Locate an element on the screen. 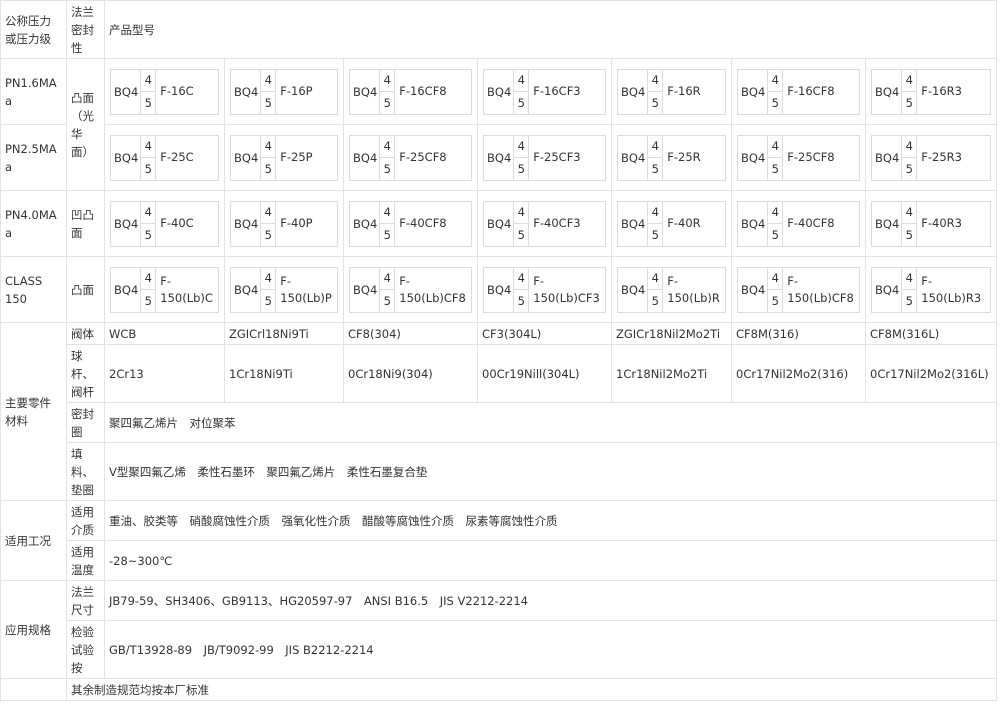 The image size is (1000, 713). model-code: BQ4 4 5 F- 150(Lb)R is located at coordinates (671, 289).